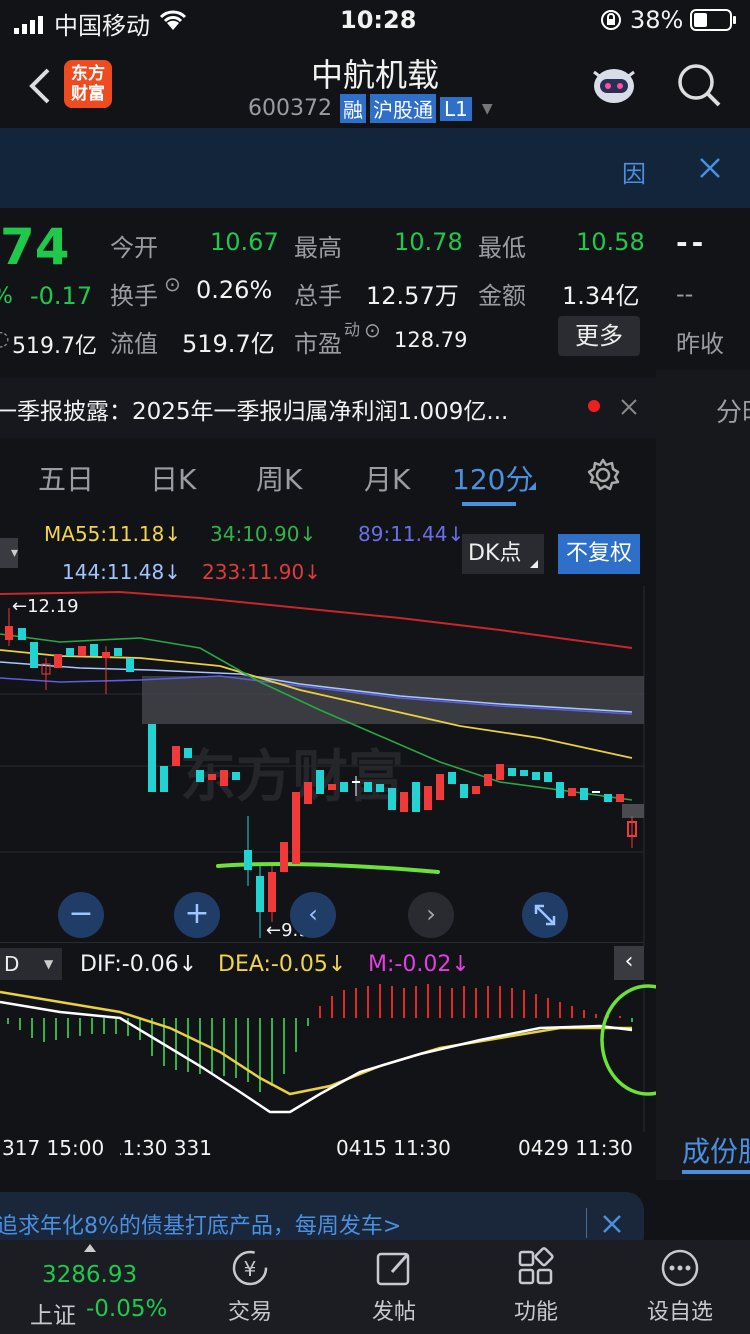 This screenshot has height=1334, width=750. I want to click on close-news-icon, so click(629, 409).